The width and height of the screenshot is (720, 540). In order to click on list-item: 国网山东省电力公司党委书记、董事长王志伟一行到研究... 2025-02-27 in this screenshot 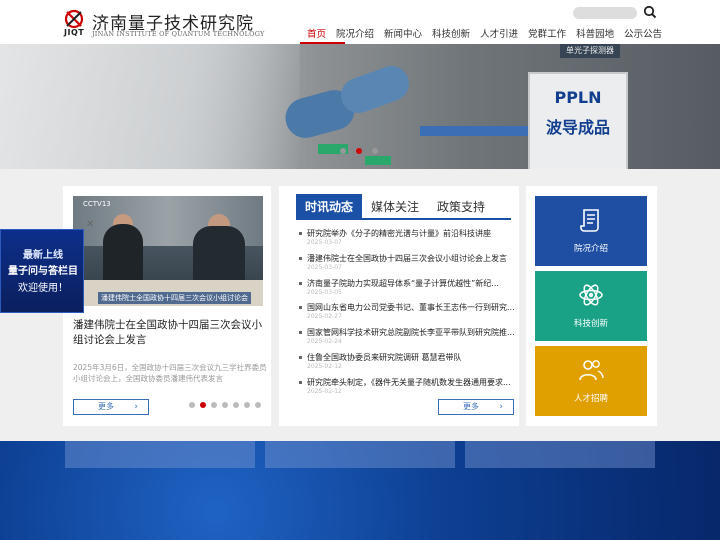, I will do `click(407, 314)`.